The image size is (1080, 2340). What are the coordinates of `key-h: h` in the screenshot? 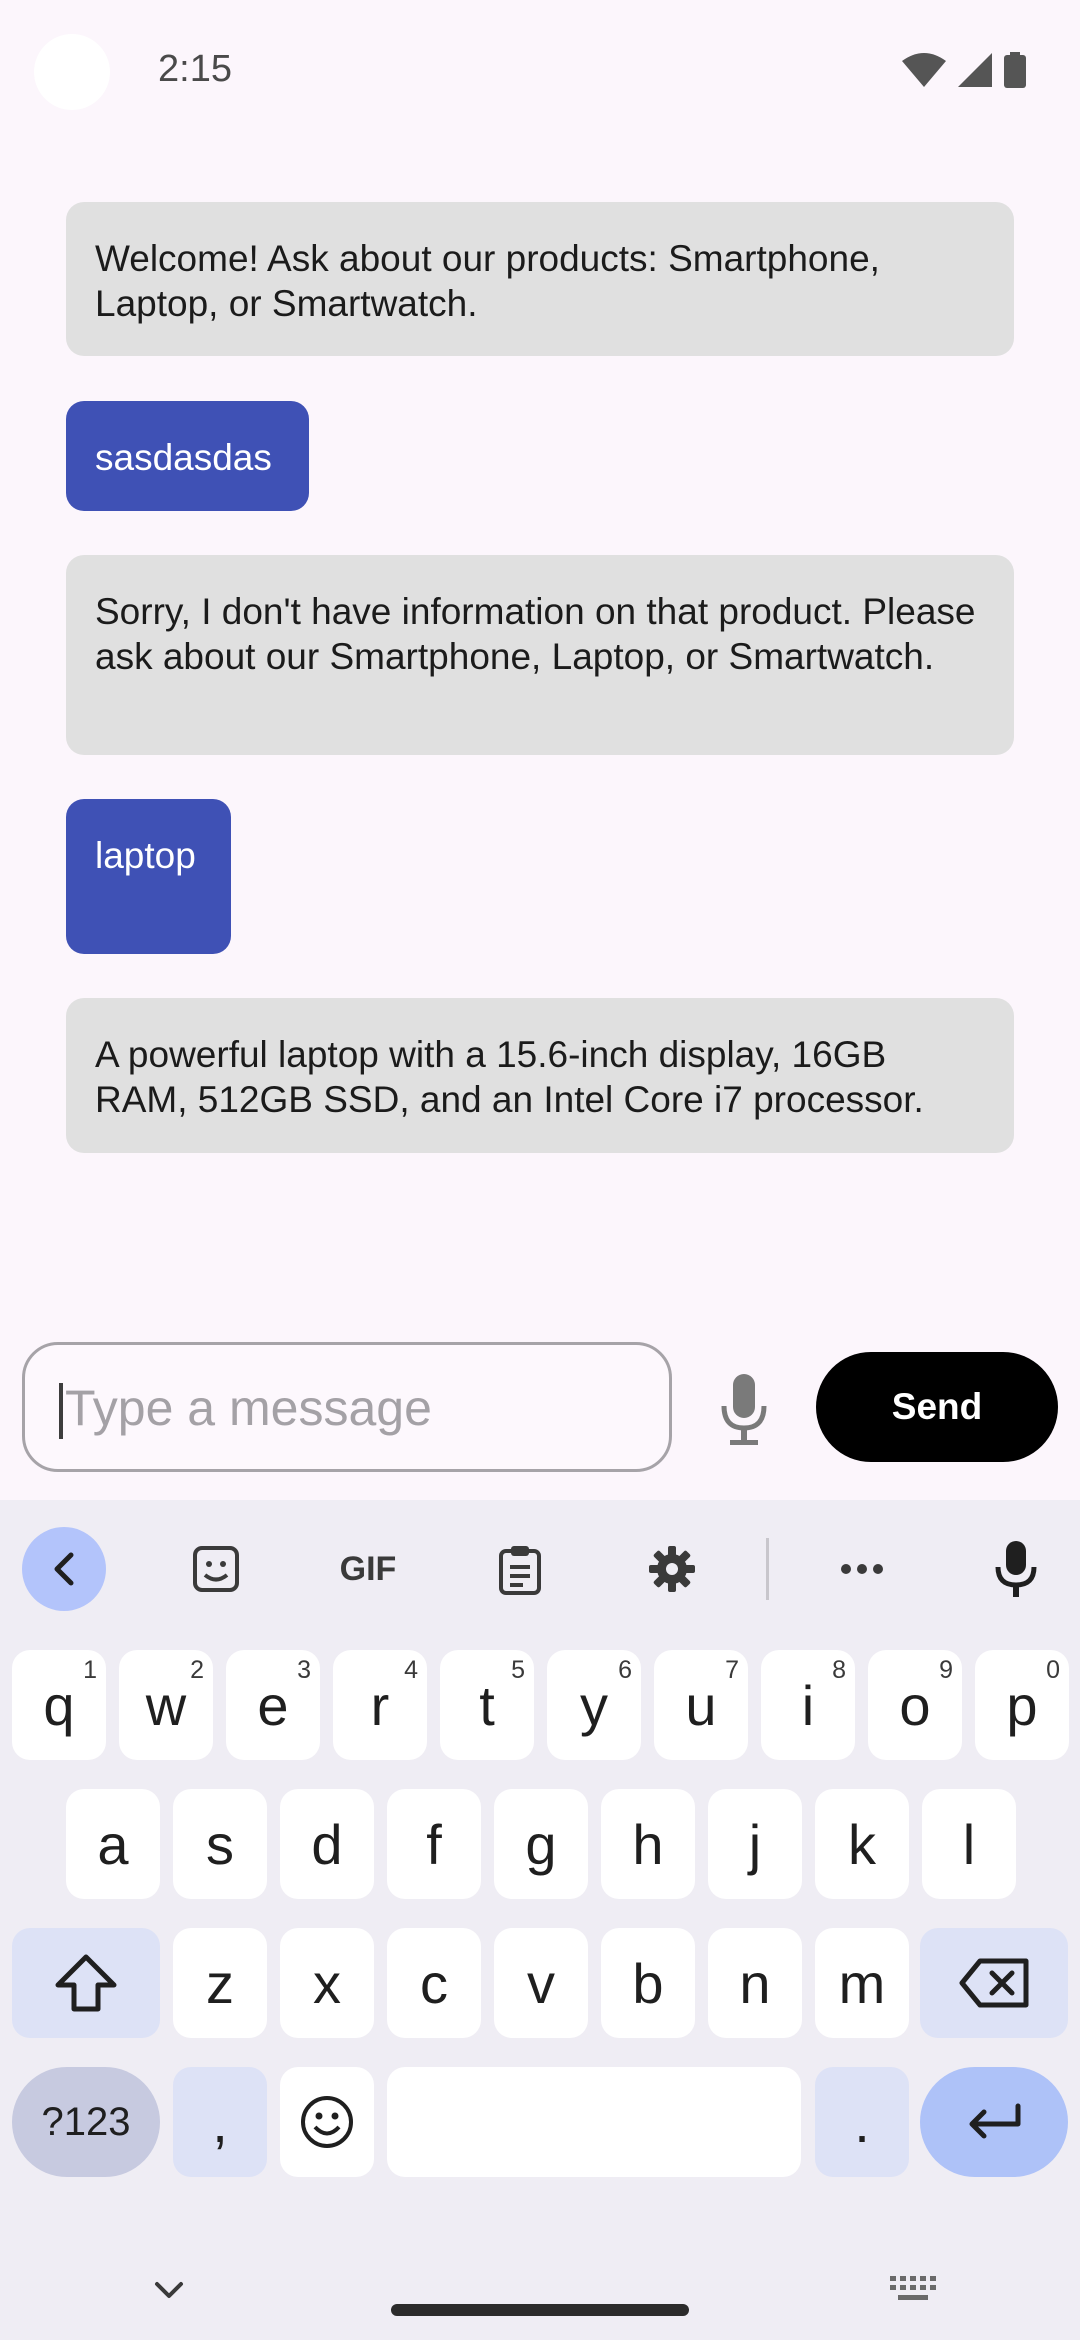 It's located at (648, 1844).